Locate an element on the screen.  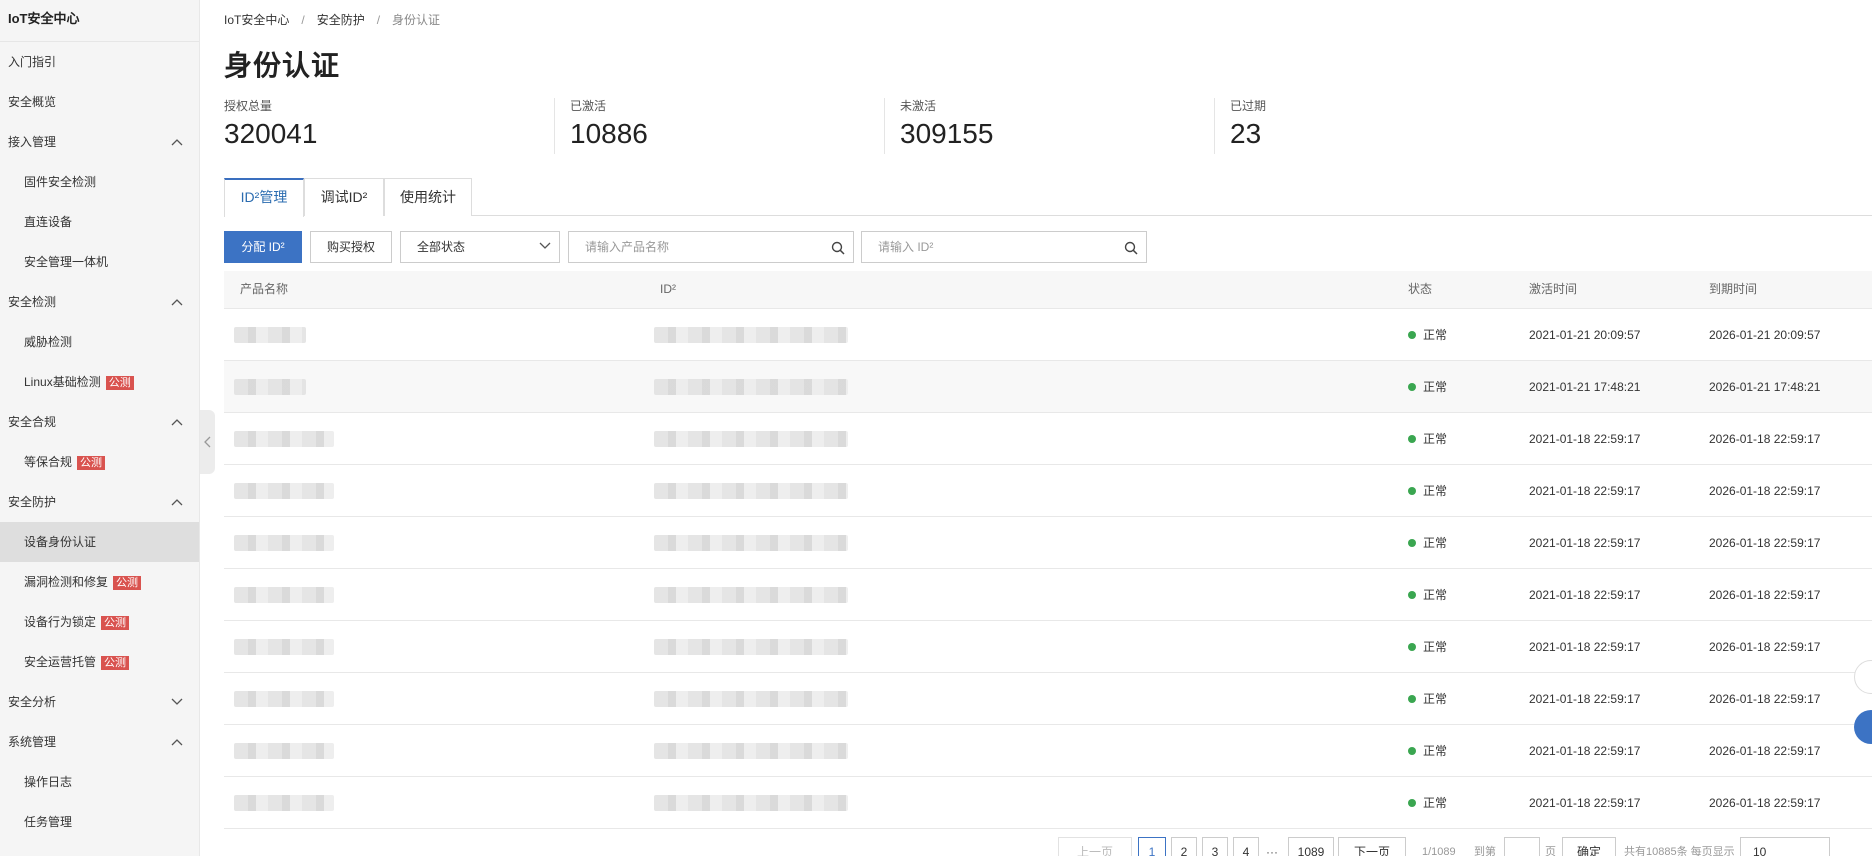
sidebar-item-3: 固件安全检测 is located at coordinates (99, 182).